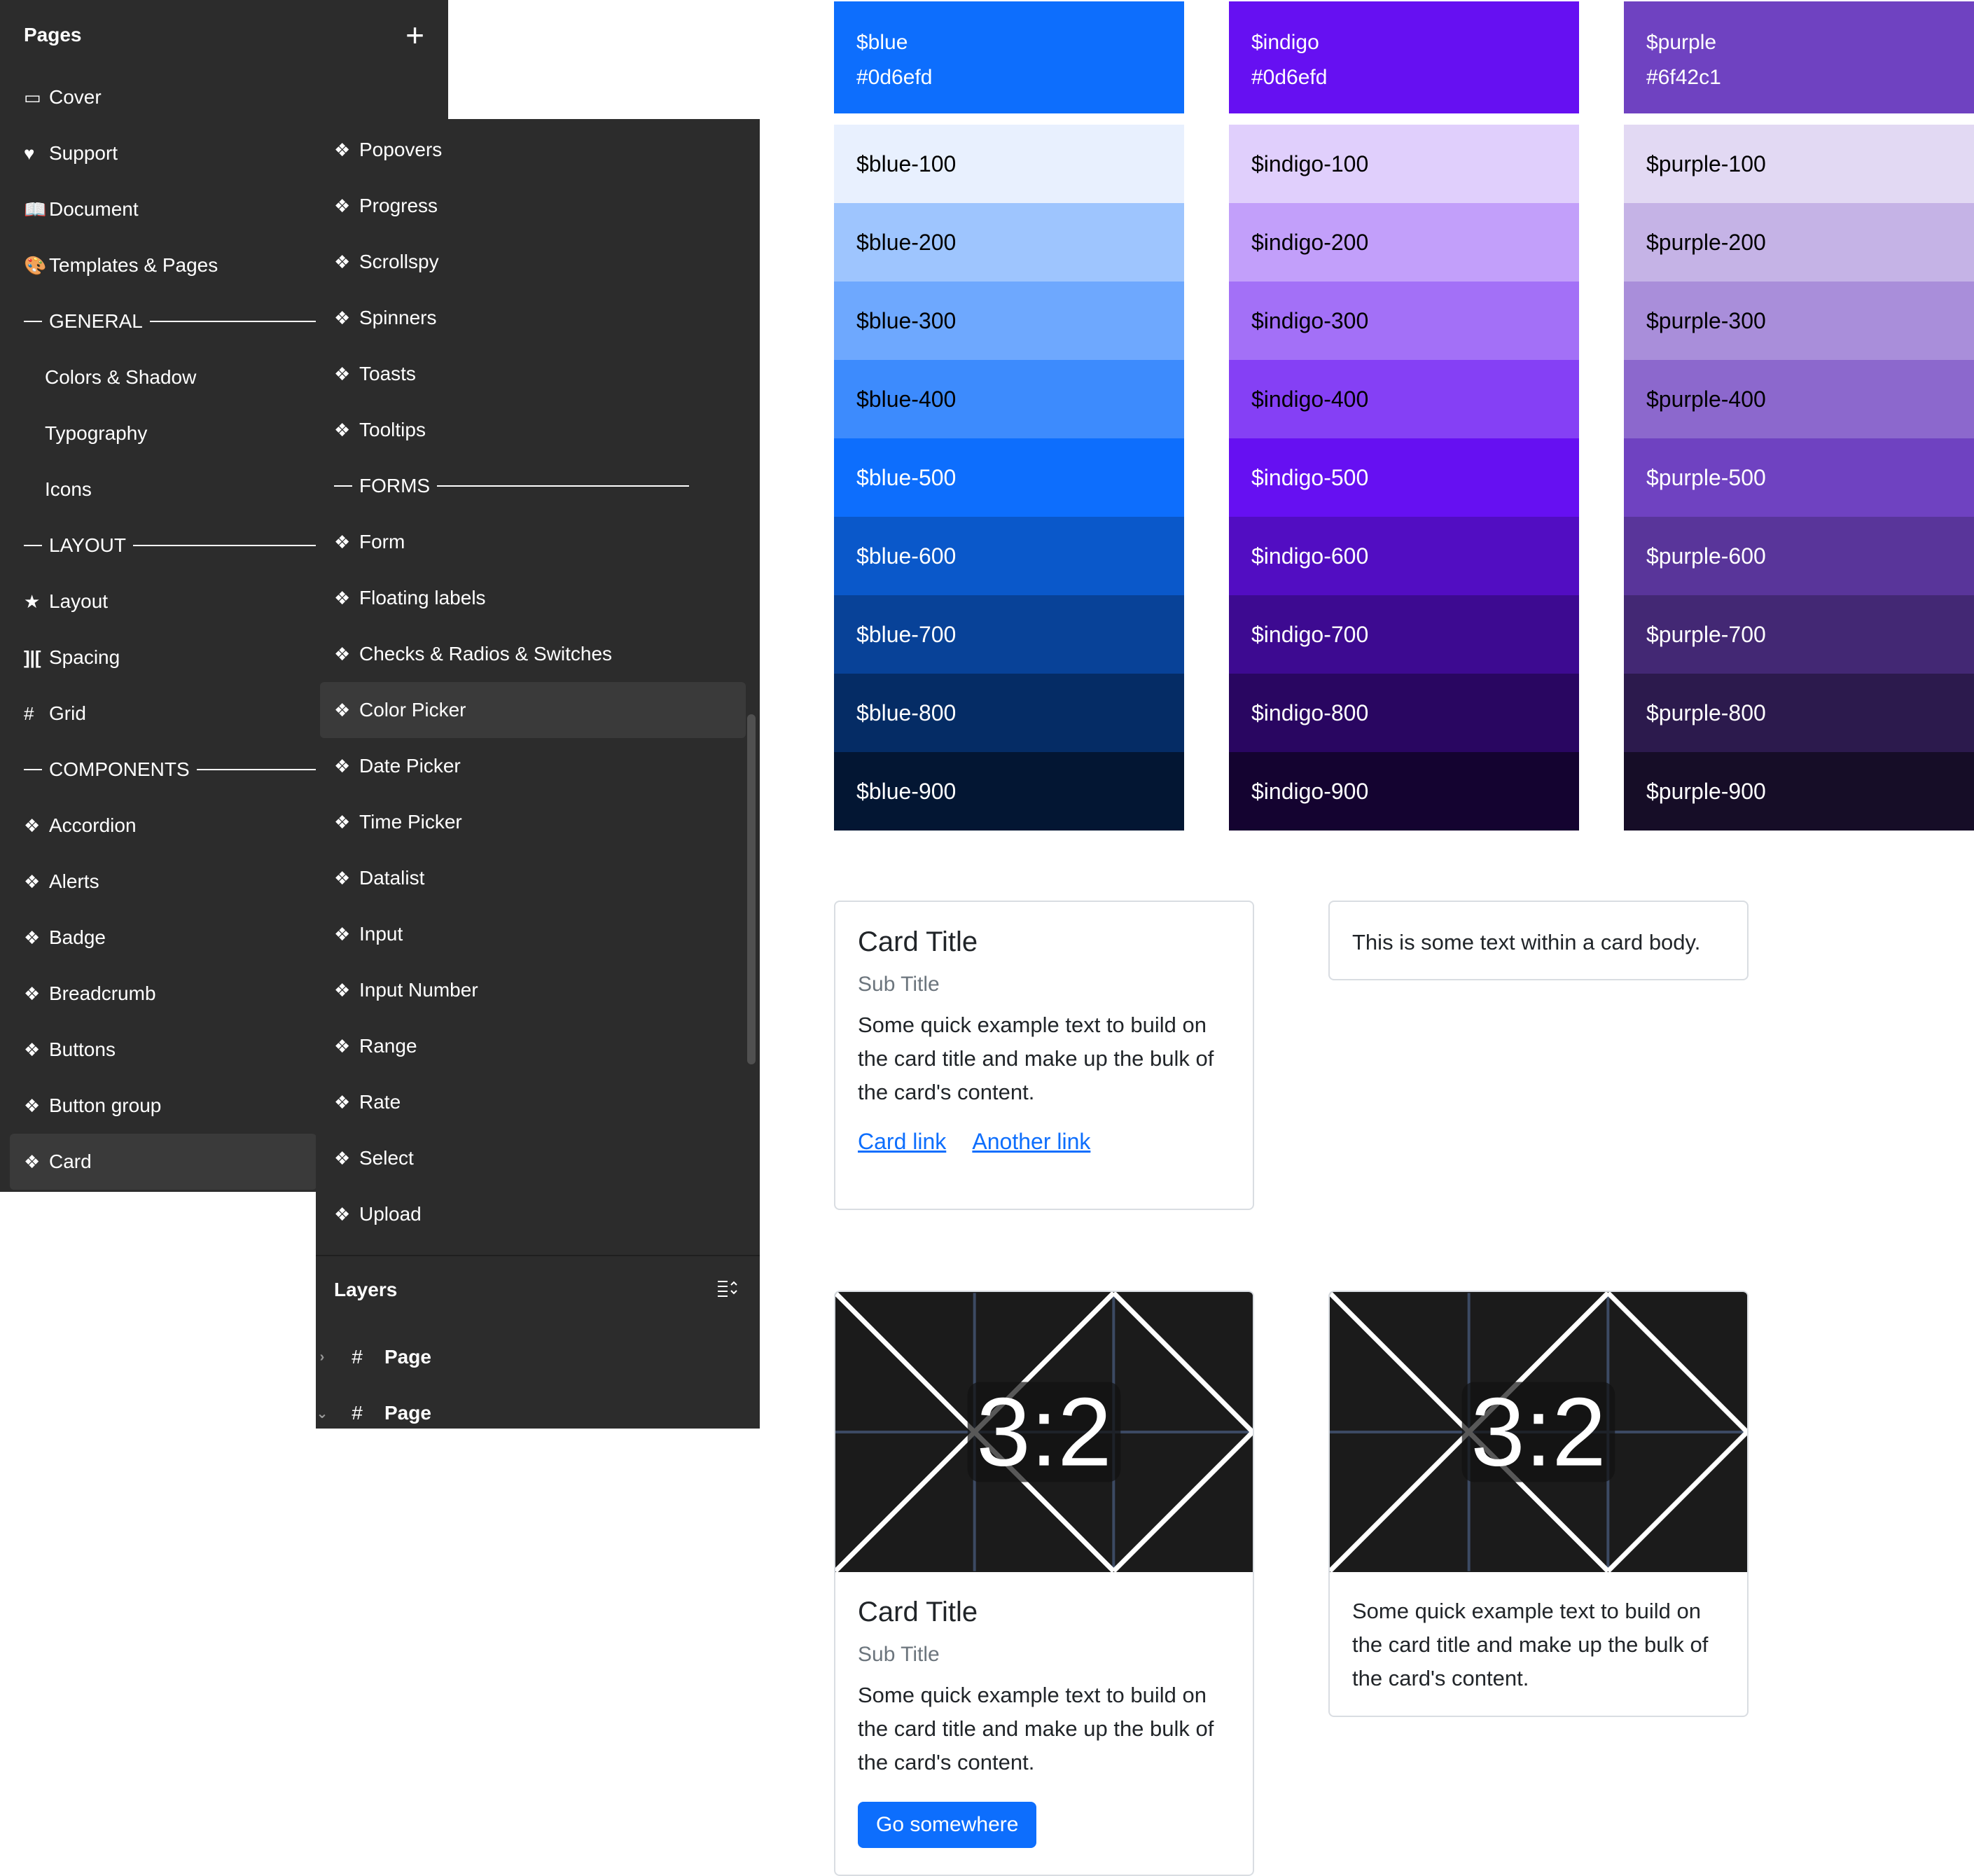 This screenshot has height=1876, width=1974. I want to click on color-swatch: $indigo-500, so click(1404, 477).